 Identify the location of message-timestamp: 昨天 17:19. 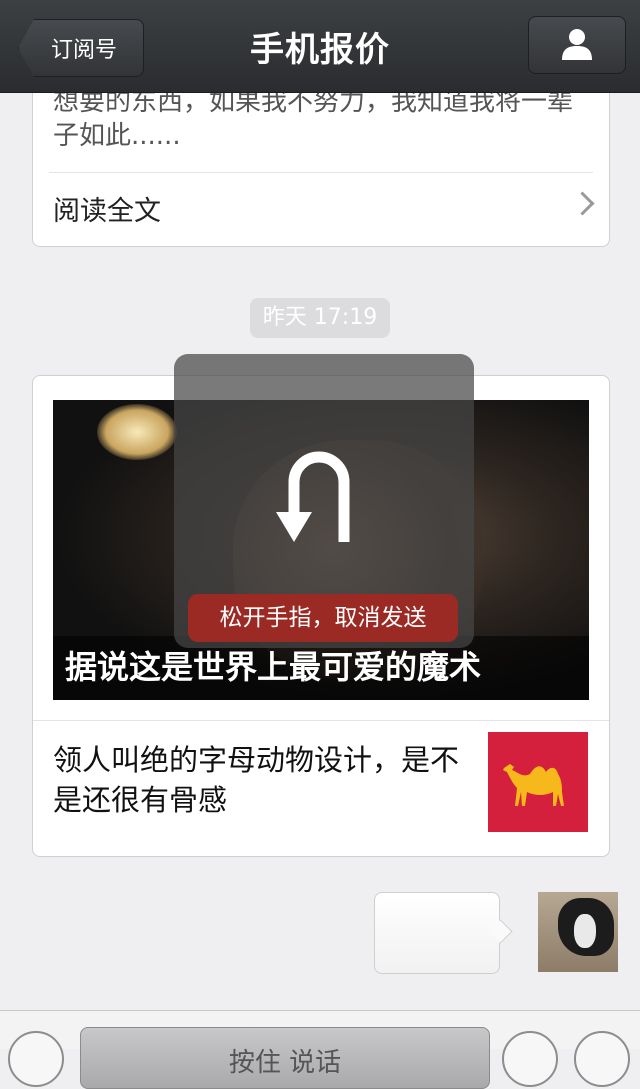
(320, 318).